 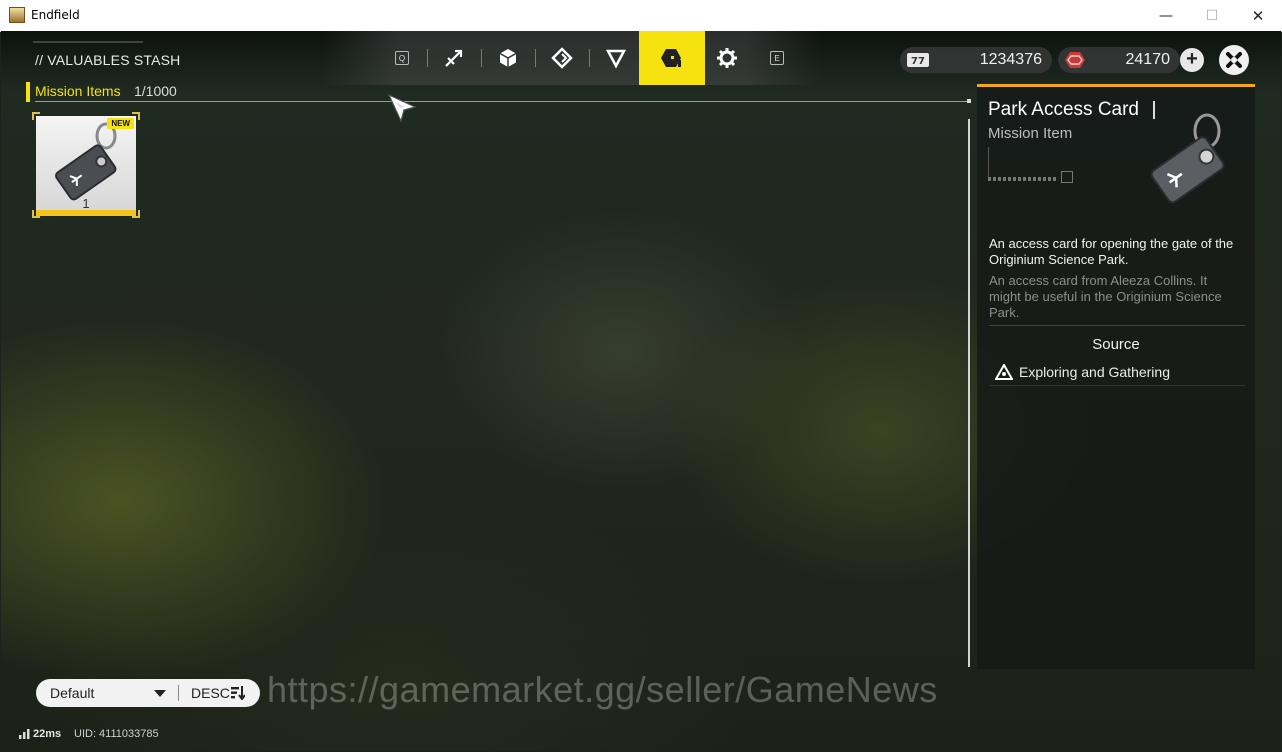 I want to click on mouse-cursor-icon, so click(x=402, y=108).